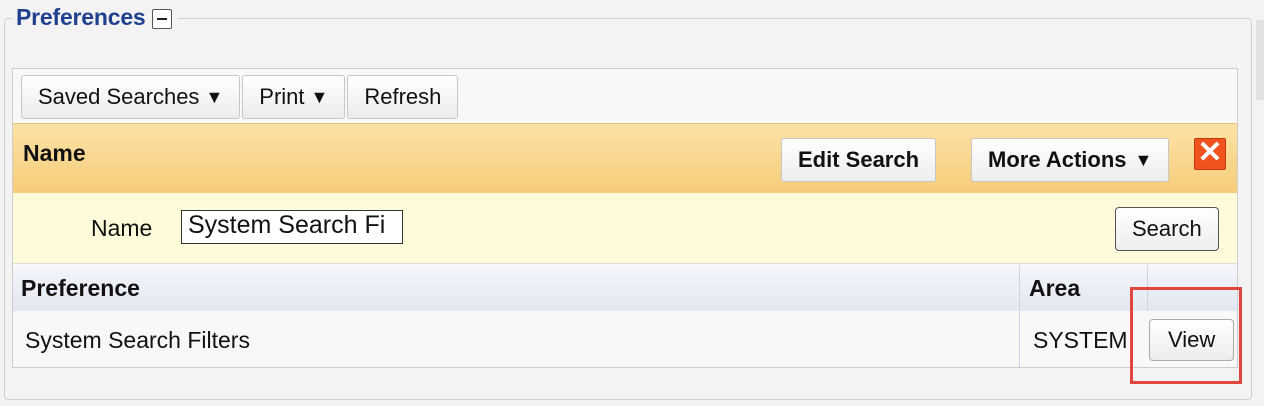 The image size is (1264, 406). Describe the element at coordinates (122, 228) in the screenshot. I see `name-filter-label: Name` at that location.